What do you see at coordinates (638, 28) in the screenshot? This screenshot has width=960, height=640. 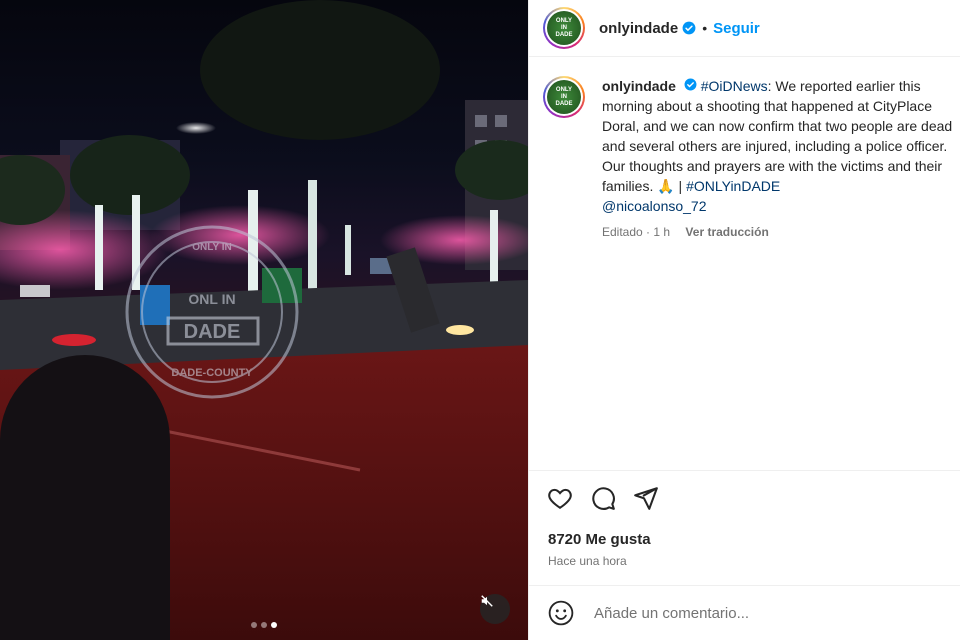 I see `username-link: onlyindade` at bounding box center [638, 28].